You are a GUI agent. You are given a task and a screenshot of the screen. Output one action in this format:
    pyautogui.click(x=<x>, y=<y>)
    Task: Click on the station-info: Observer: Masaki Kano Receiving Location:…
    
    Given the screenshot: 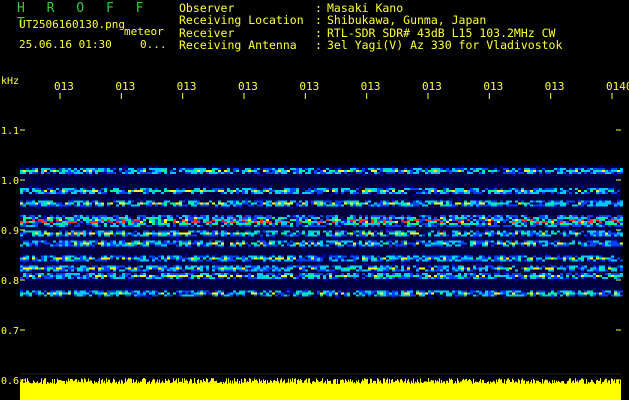 What is the action you would take?
    pyautogui.click(x=370, y=27)
    